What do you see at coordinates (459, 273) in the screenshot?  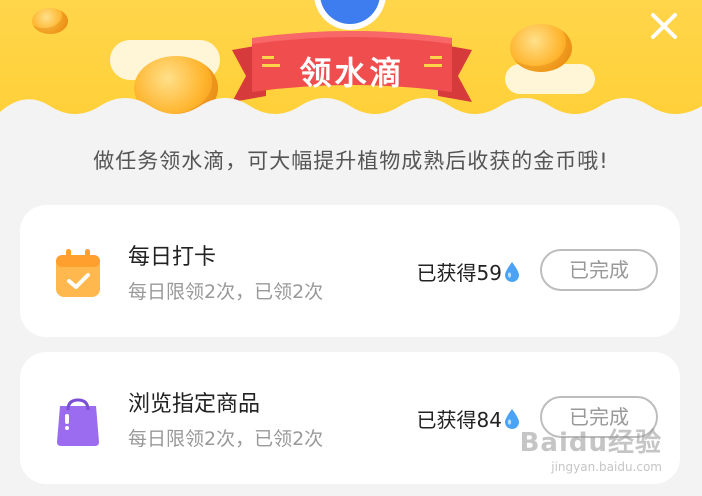 I see `earned-label: 已获得59` at bounding box center [459, 273].